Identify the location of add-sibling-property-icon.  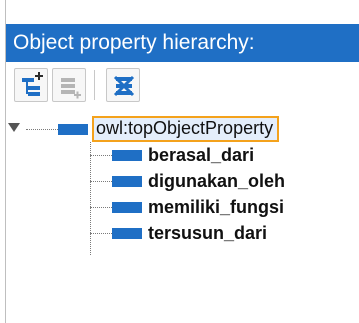
(71, 88).